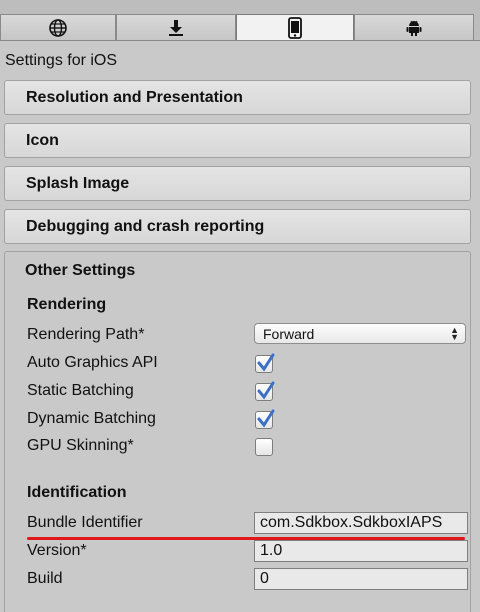 This screenshot has height=612, width=480. I want to click on globe-icon, so click(58, 27).